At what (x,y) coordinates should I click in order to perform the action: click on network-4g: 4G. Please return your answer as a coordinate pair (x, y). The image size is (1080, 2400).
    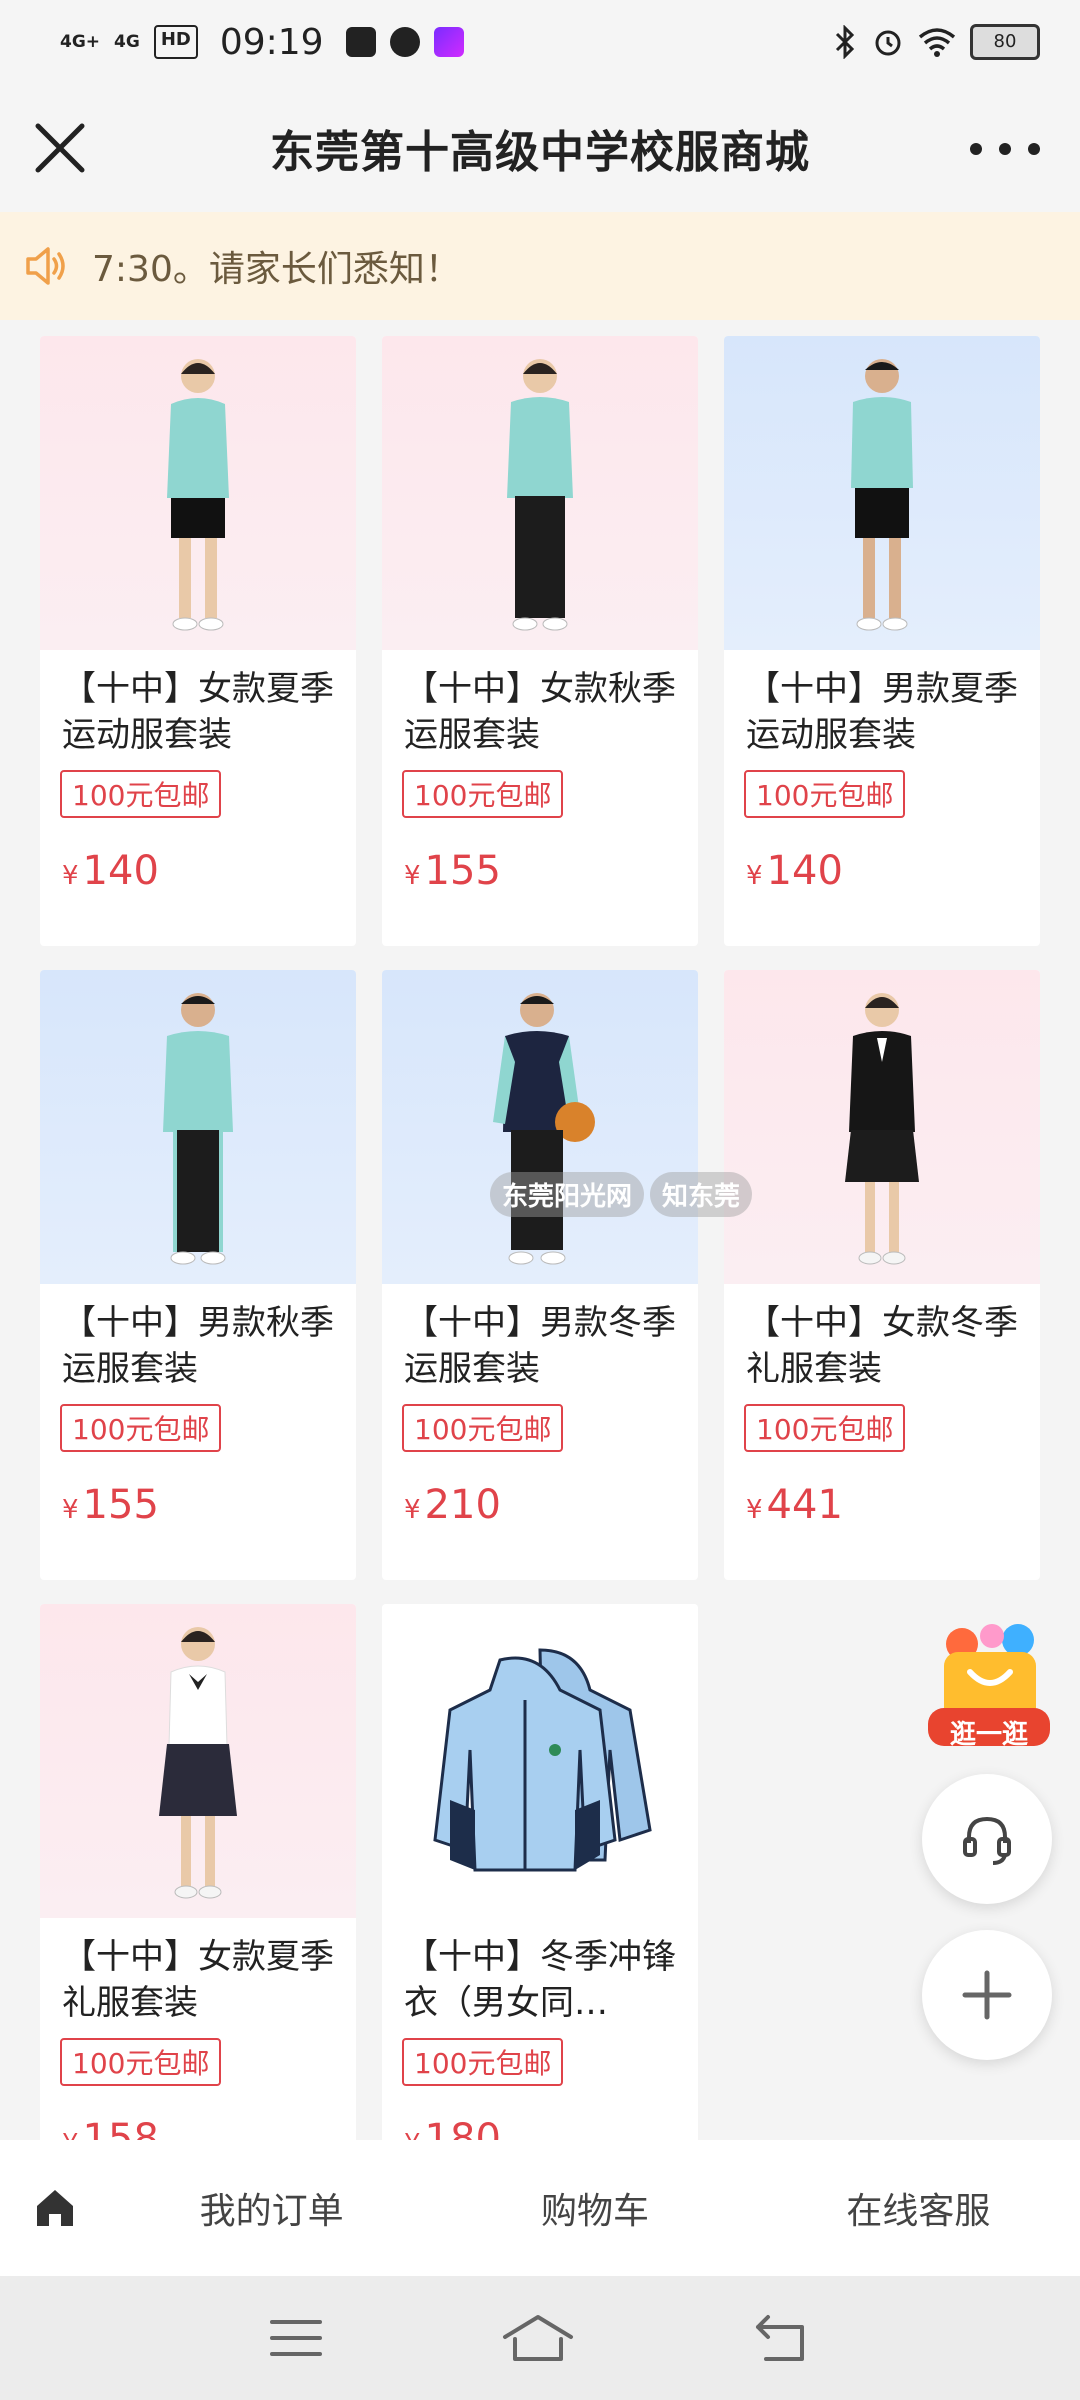
    Looking at the image, I should click on (127, 42).